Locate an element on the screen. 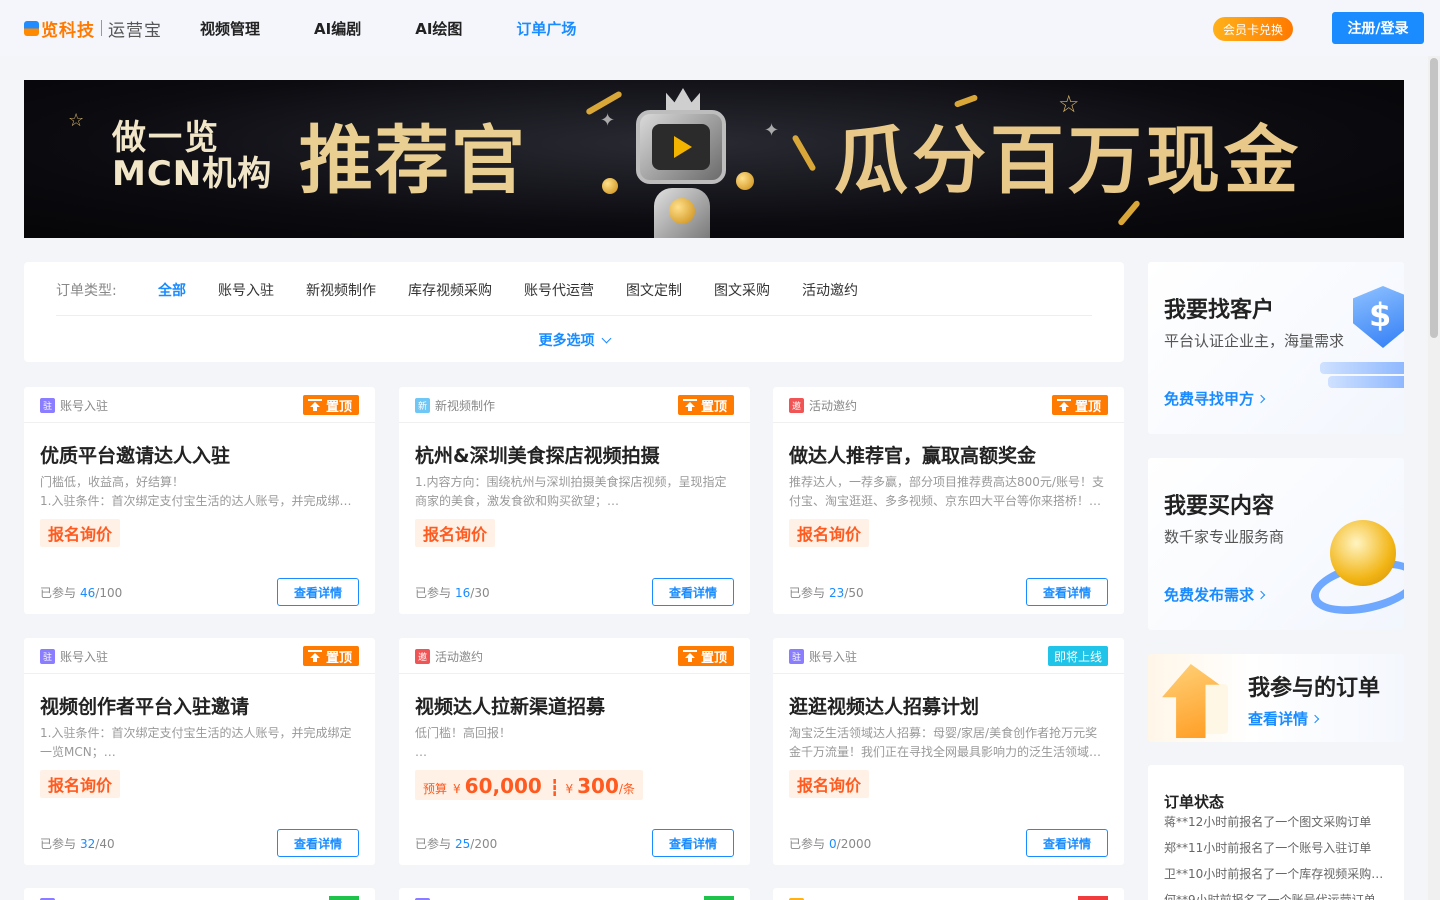  logo-icon is located at coordinates (31, 28).